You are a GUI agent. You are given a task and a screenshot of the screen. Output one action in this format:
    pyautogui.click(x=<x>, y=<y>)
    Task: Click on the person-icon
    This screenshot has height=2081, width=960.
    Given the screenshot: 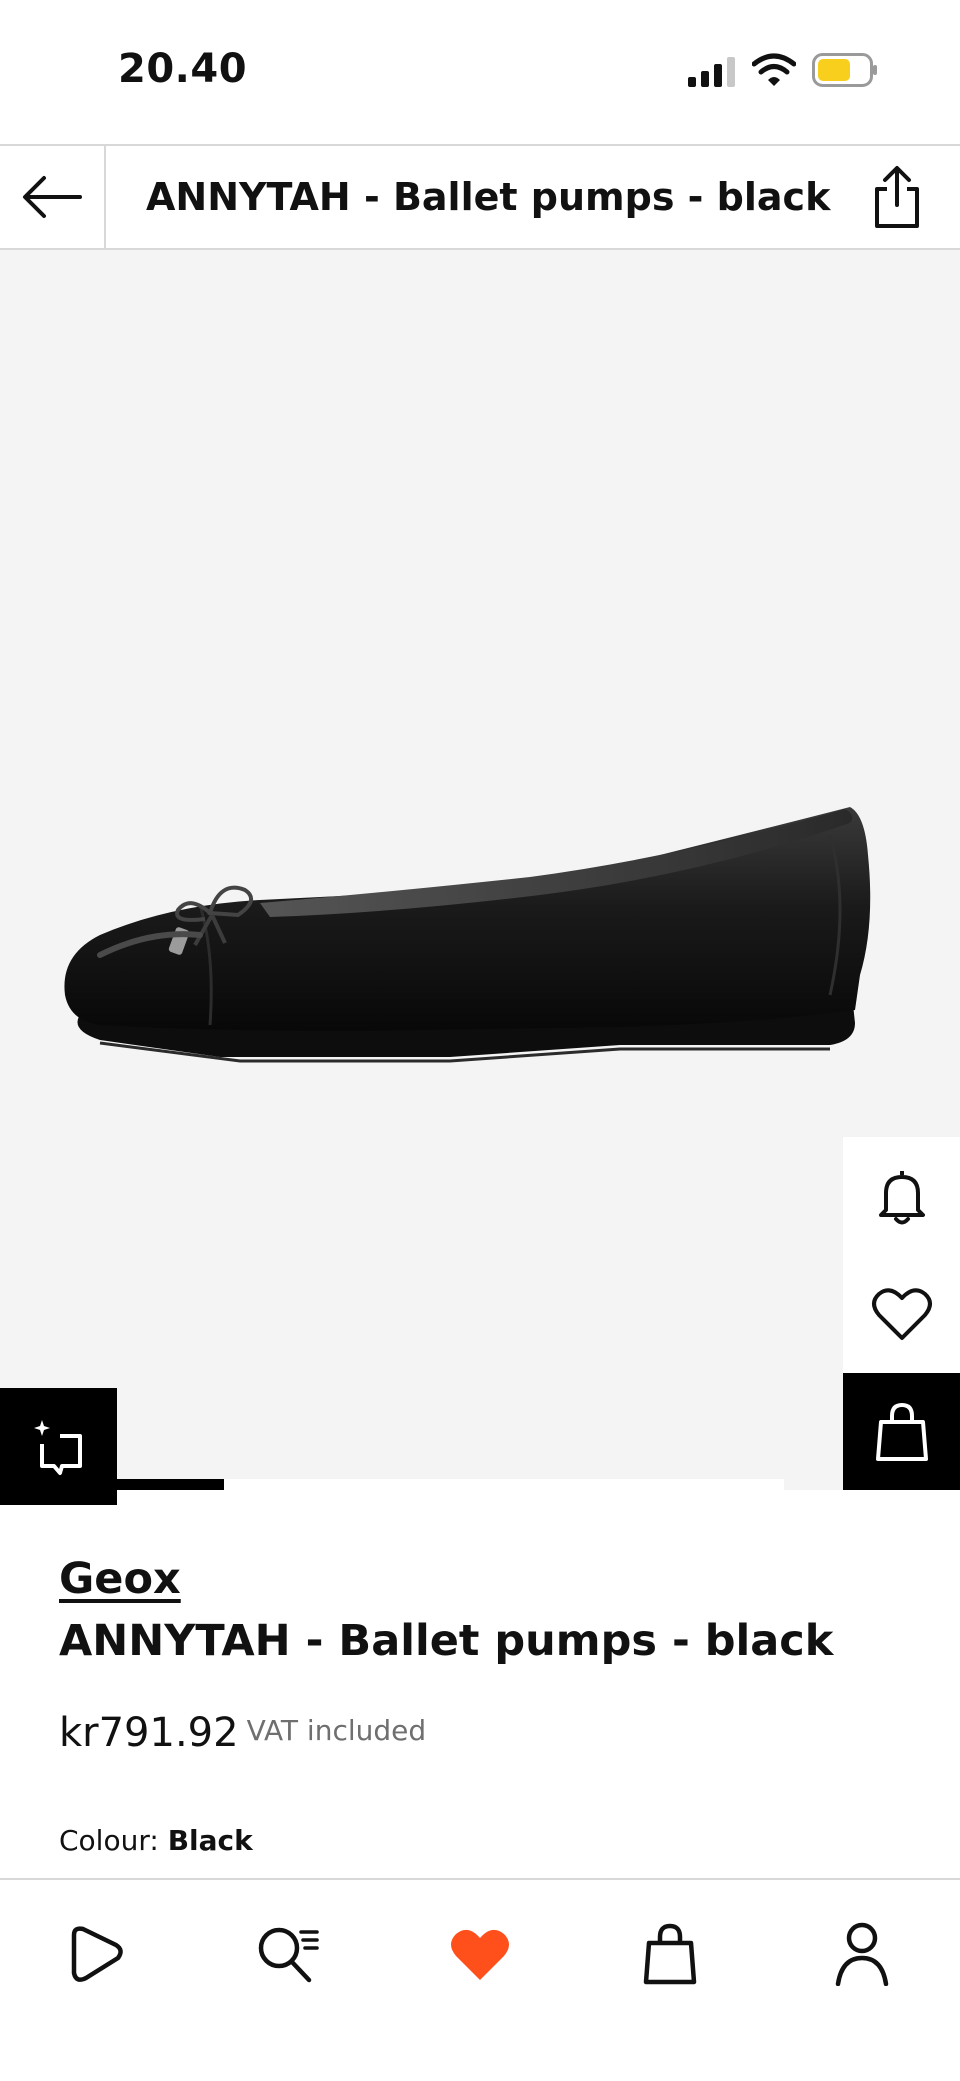 What is the action you would take?
    pyautogui.click(x=862, y=1954)
    